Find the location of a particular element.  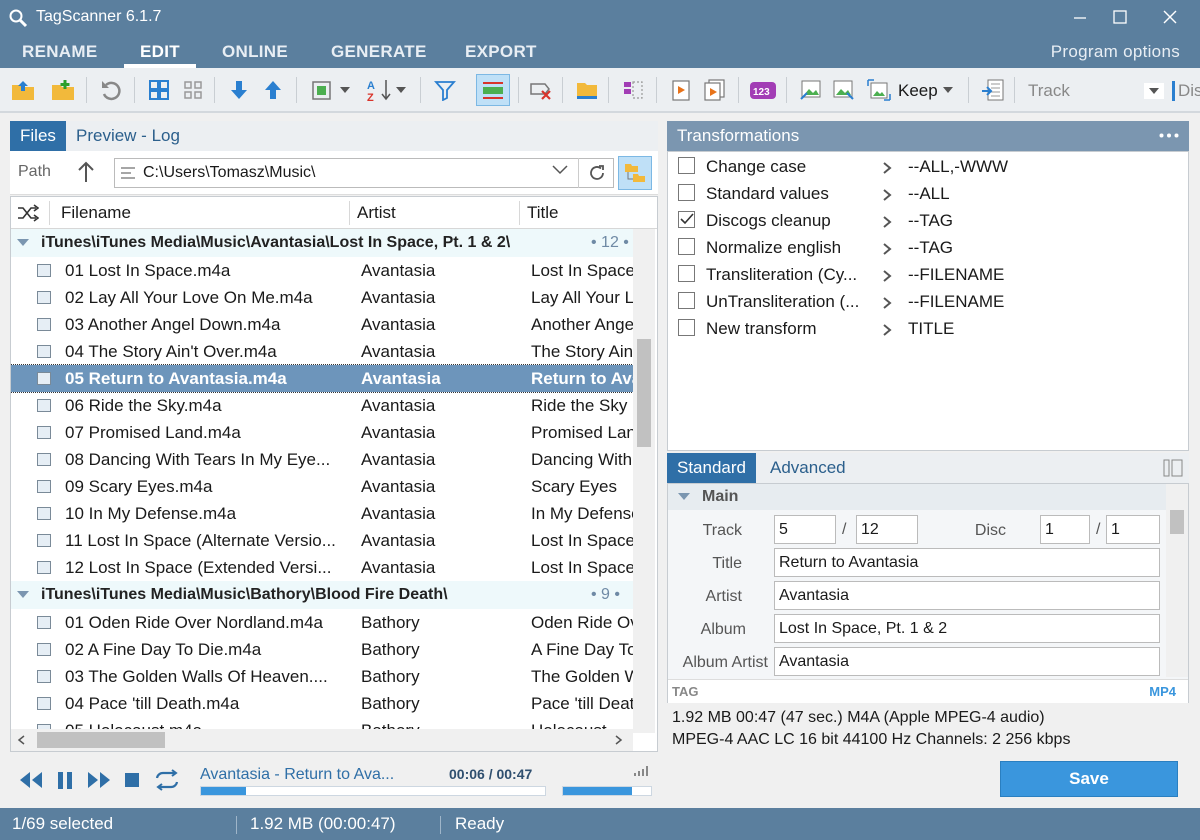

column-filename: Filename is located at coordinates (96, 213).